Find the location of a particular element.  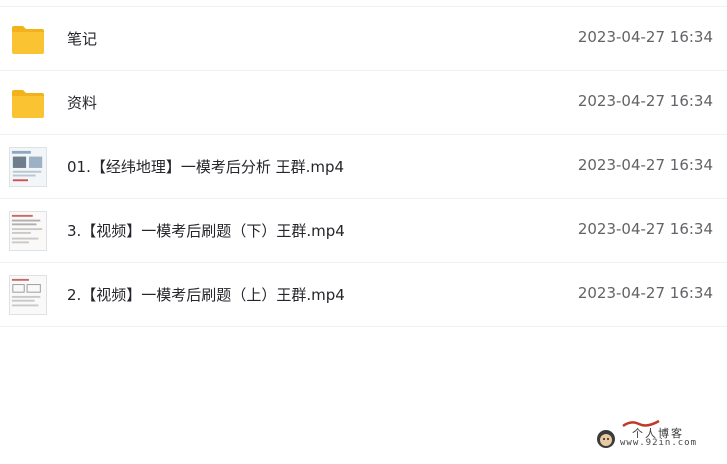

file-name: 3.【视频】一模考后刷题（下）王群.mp4 is located at coordinates (206, 231).